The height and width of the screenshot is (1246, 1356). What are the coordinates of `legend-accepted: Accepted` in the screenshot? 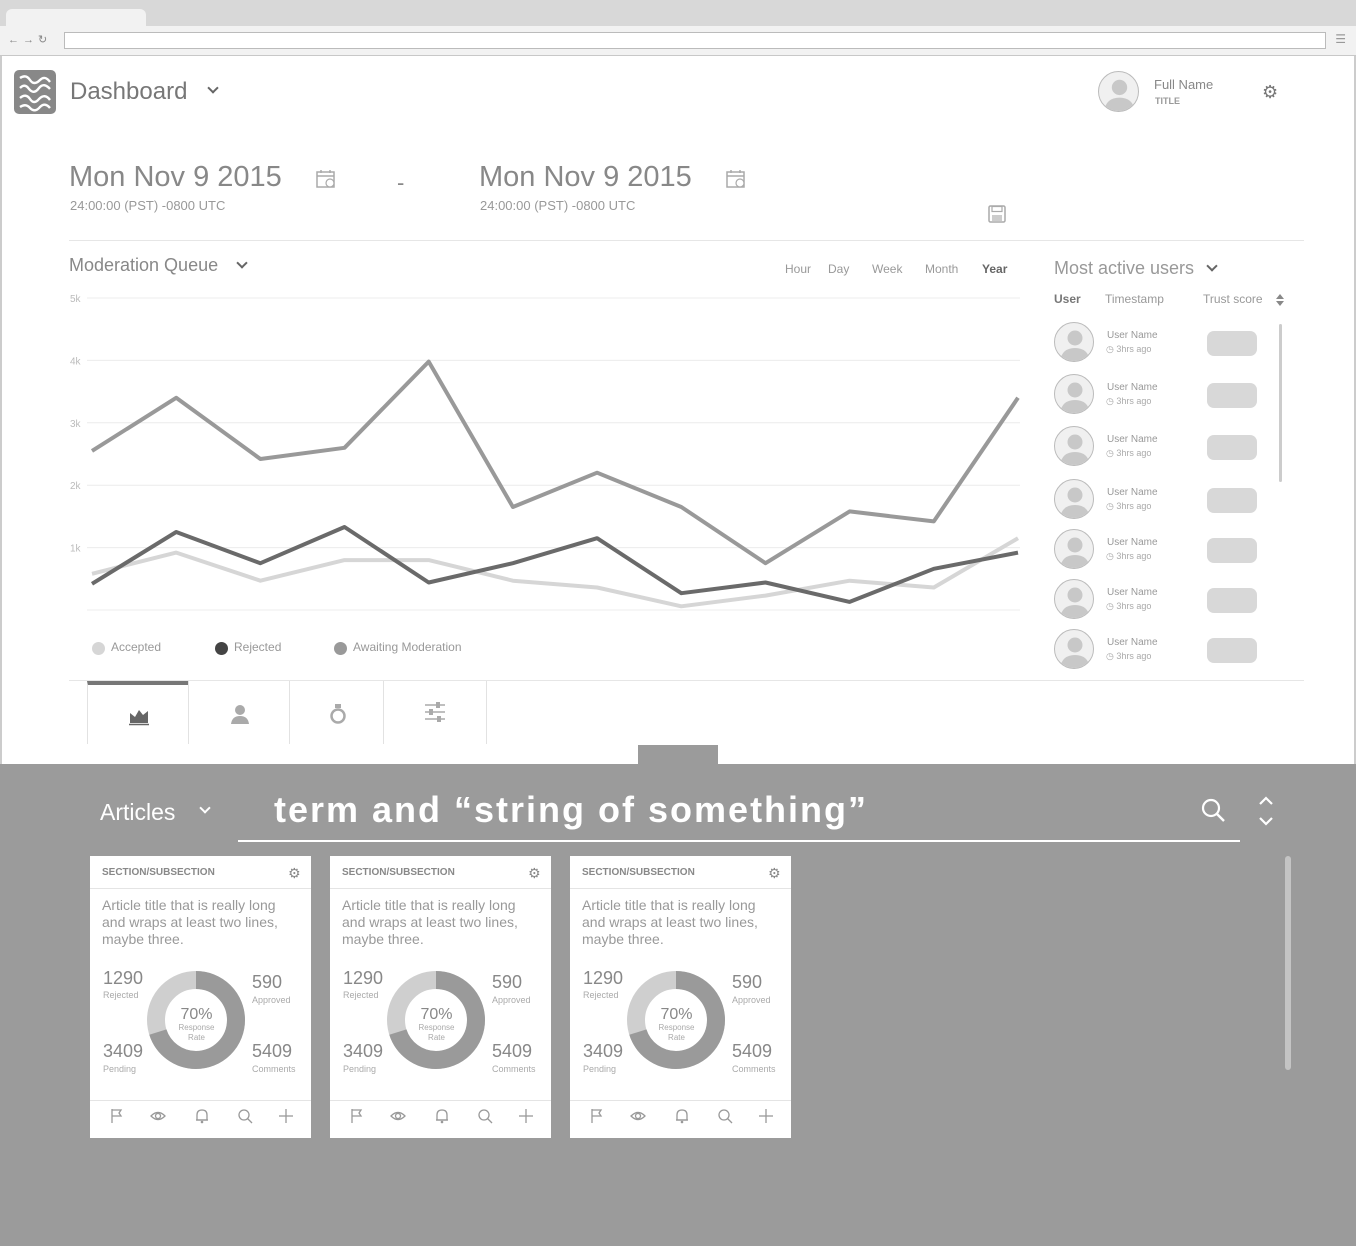 It's located at (136, 647).